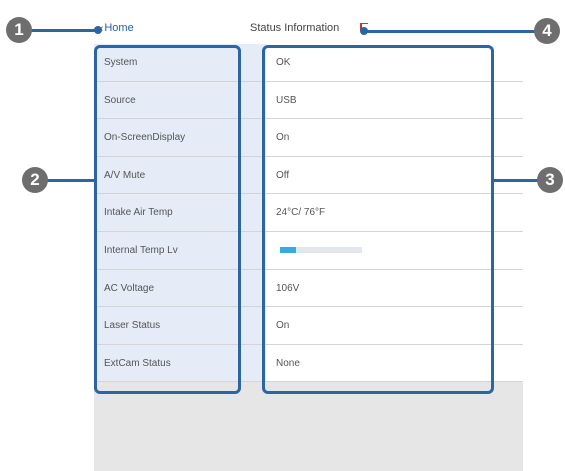 The image size is (565, 471). What do you see at coordinates (550, 180) in the screenshot?
I see `callout-badge-3: 3` at bounding box center [550, 180].